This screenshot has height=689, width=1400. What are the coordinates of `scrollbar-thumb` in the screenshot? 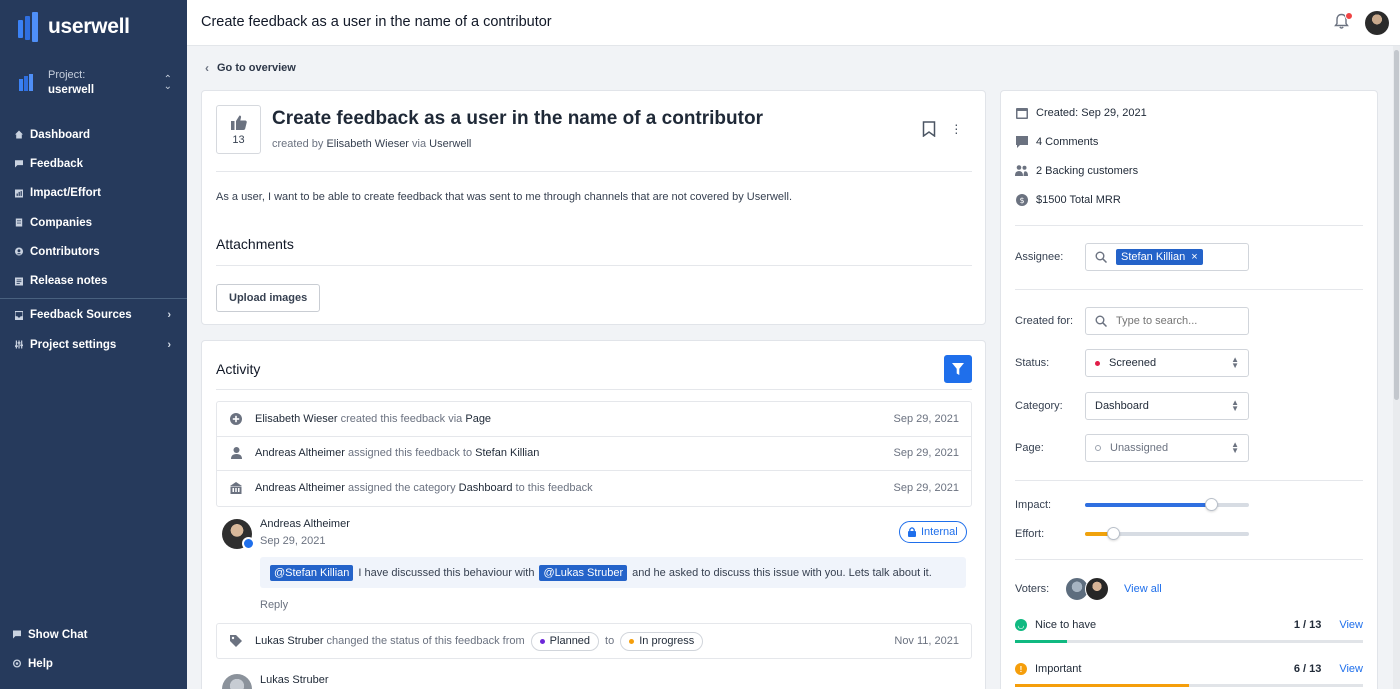 It's located at (1396, 225).